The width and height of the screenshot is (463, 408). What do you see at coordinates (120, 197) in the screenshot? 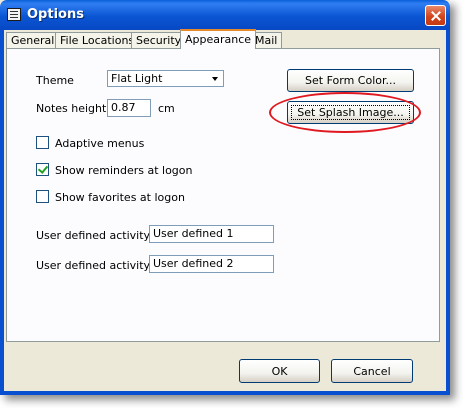
I see `show-favorites-label: Show favorites at logon` at bounding box center [120, 197].